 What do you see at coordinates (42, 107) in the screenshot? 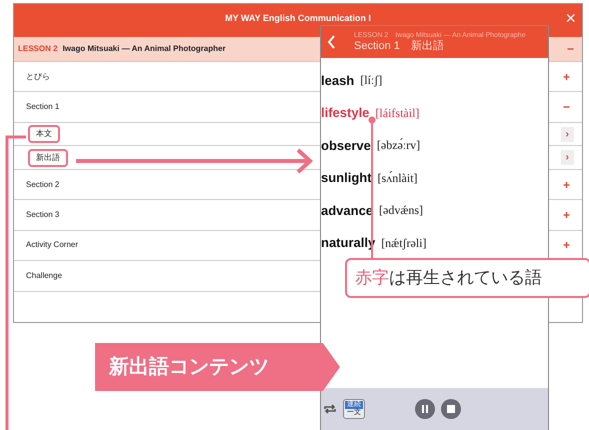
I see `row-label: Section 1` at bounding box center [42, 107].